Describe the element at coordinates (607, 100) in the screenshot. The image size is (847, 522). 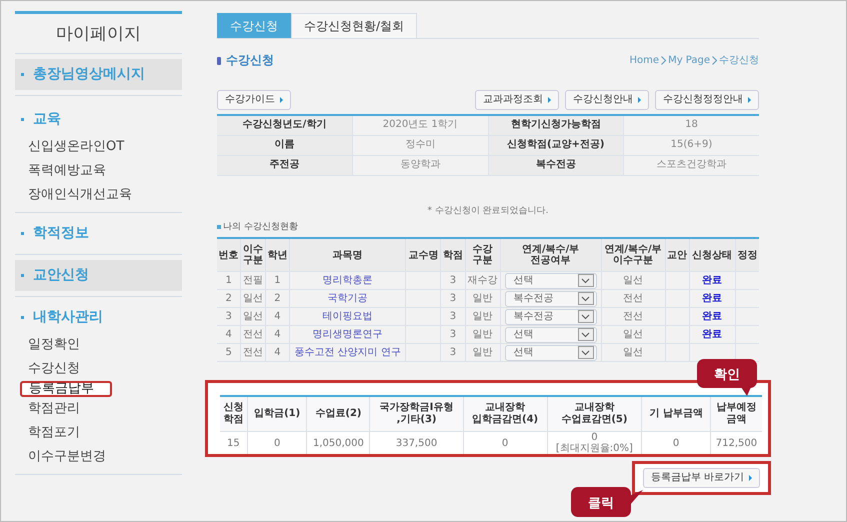
I see `info-button: 수강신청안내` at that location.